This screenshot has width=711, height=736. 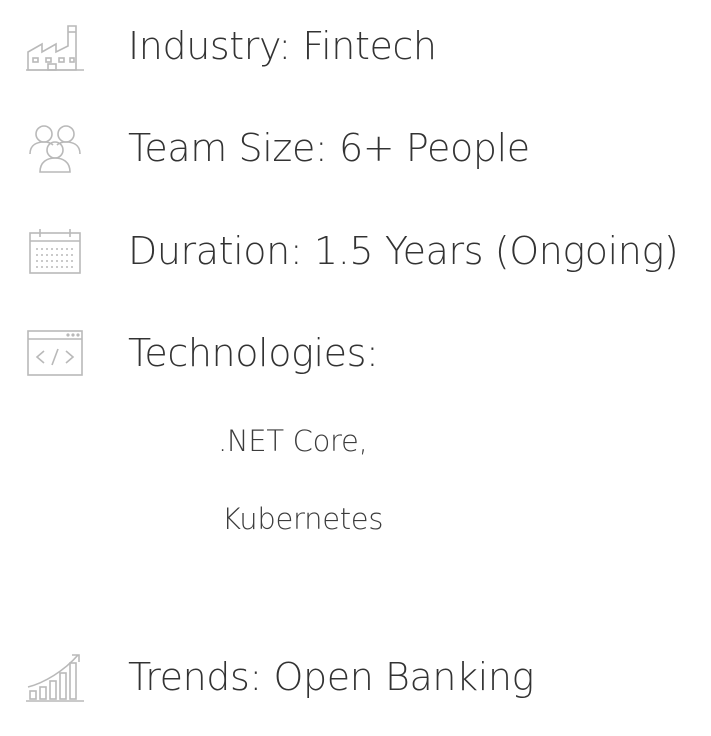 I want to click on team-size-row: Team Size: 6+ People, so click(x=355, y=148).